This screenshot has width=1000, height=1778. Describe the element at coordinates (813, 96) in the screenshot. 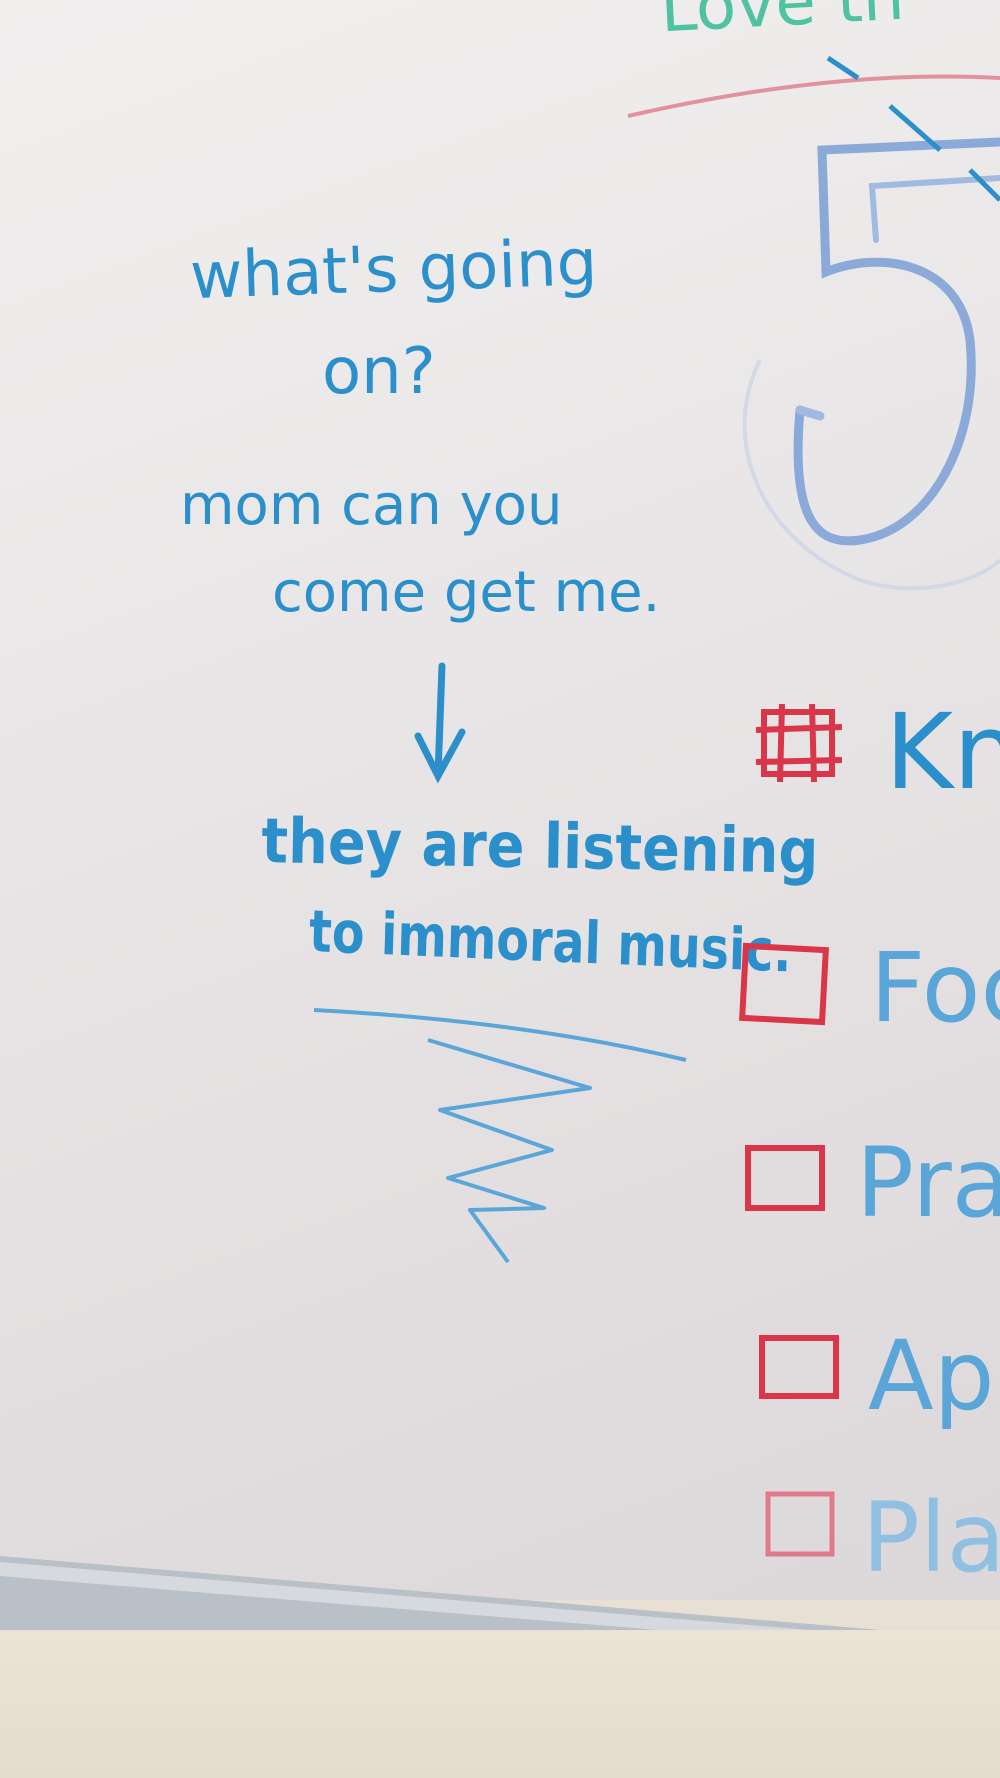

I see `red-stroke-top` at that location.